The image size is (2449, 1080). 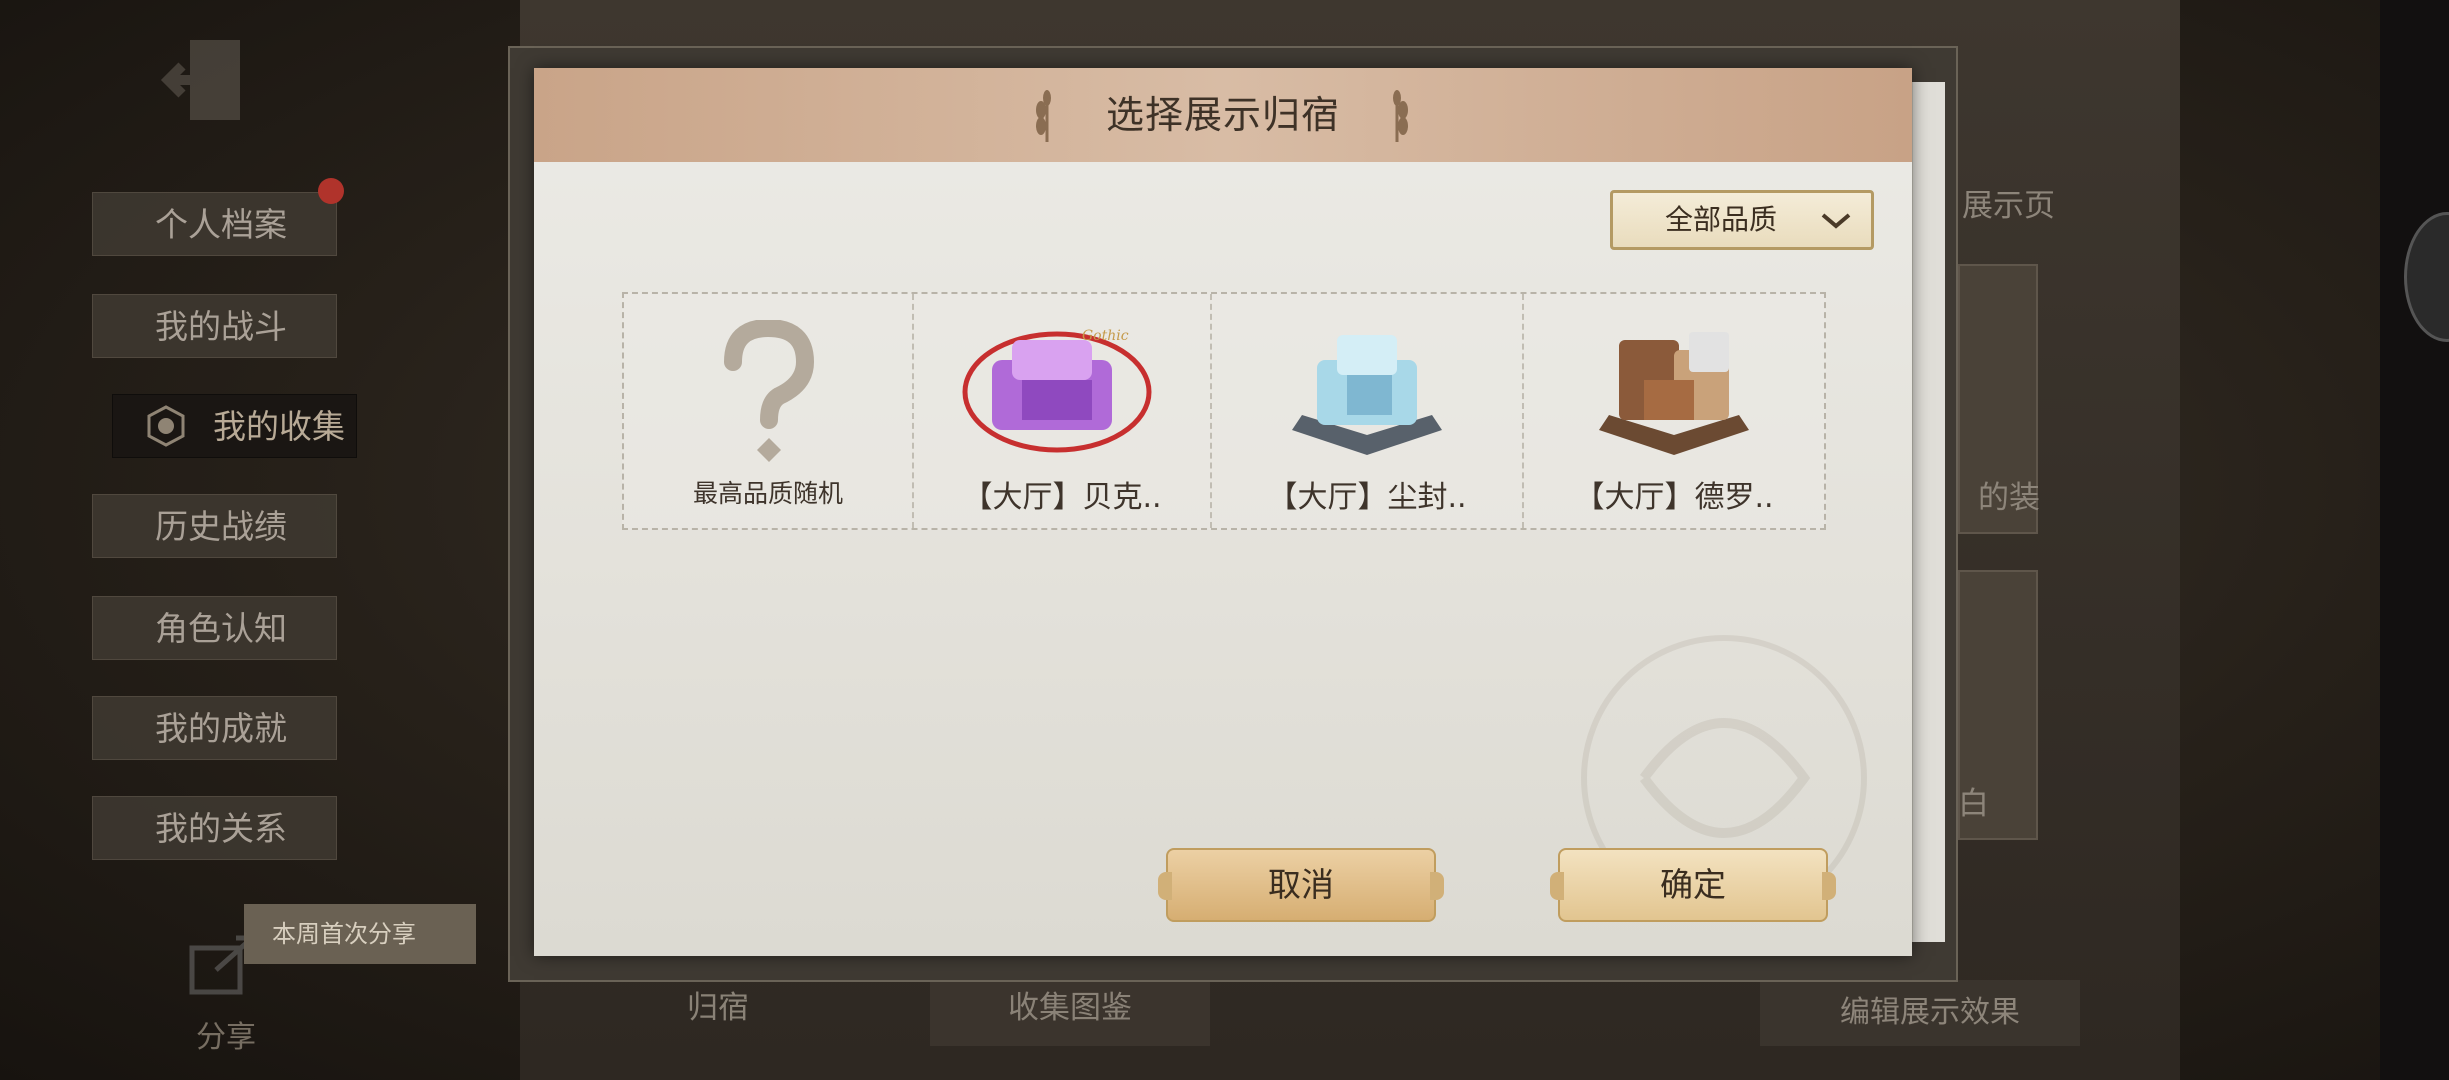 What do you see at coordinates (2008, 206) in the screenshot?
I see `display-page-label: 展示页` at bounding box center [2008, 206].